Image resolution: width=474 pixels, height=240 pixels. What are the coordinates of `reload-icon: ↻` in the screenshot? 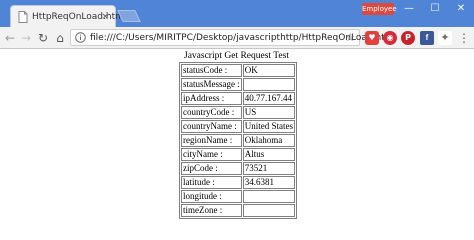 It's located at (43, 38).